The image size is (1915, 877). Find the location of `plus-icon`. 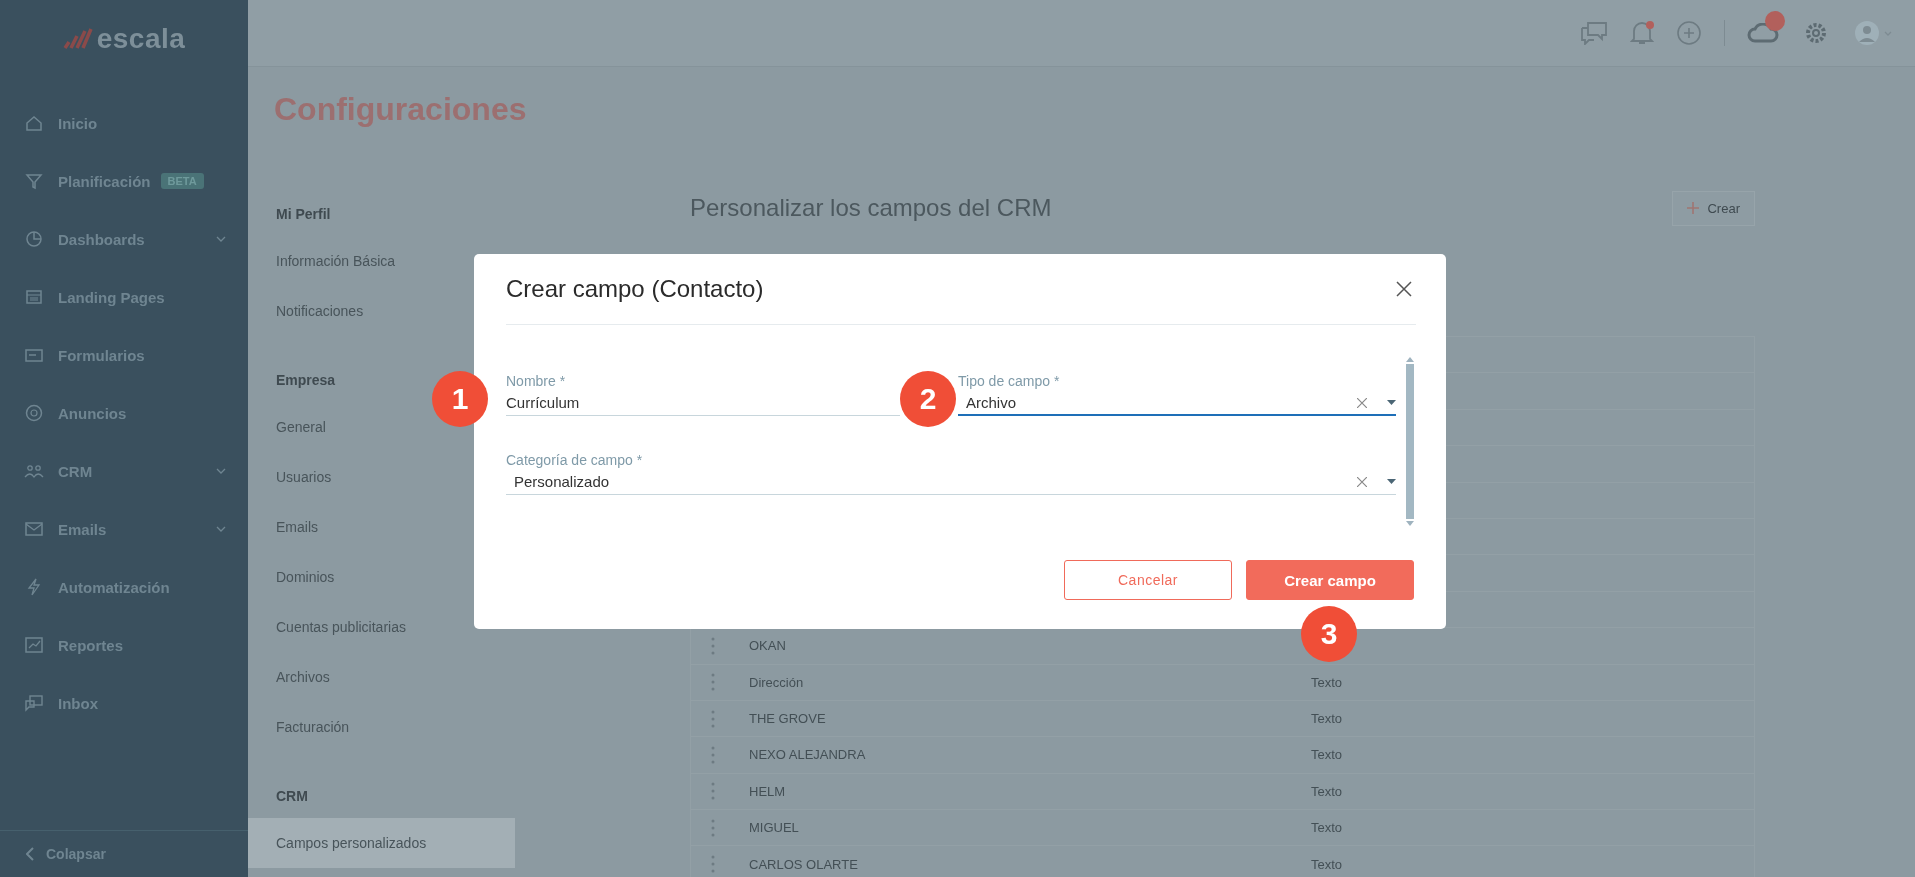

plus-icon is located at coordinates (1693, 208).